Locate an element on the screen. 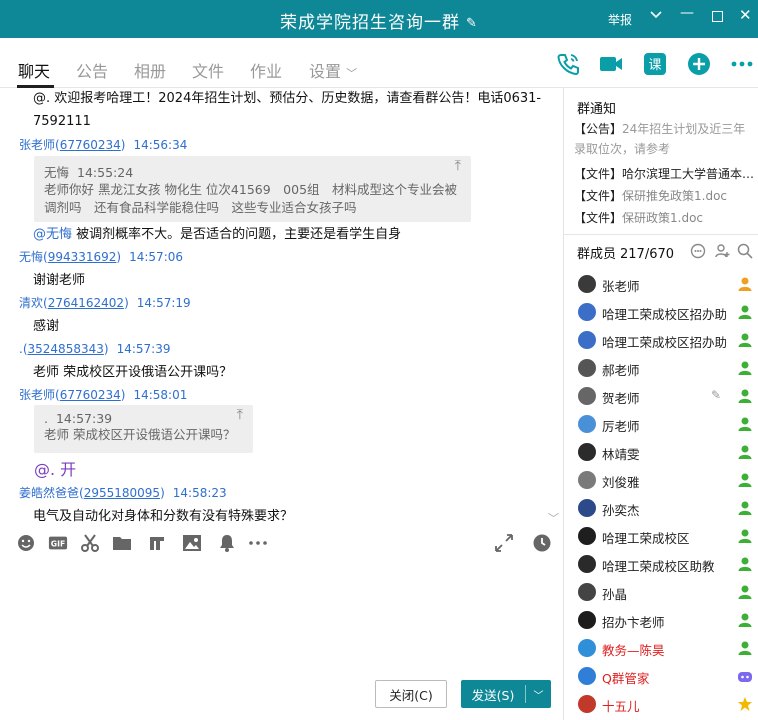 The height and width of the screenshot is (720, 758). sender-name: 姜皓然爸爸 is located at coordinates (49, 493).